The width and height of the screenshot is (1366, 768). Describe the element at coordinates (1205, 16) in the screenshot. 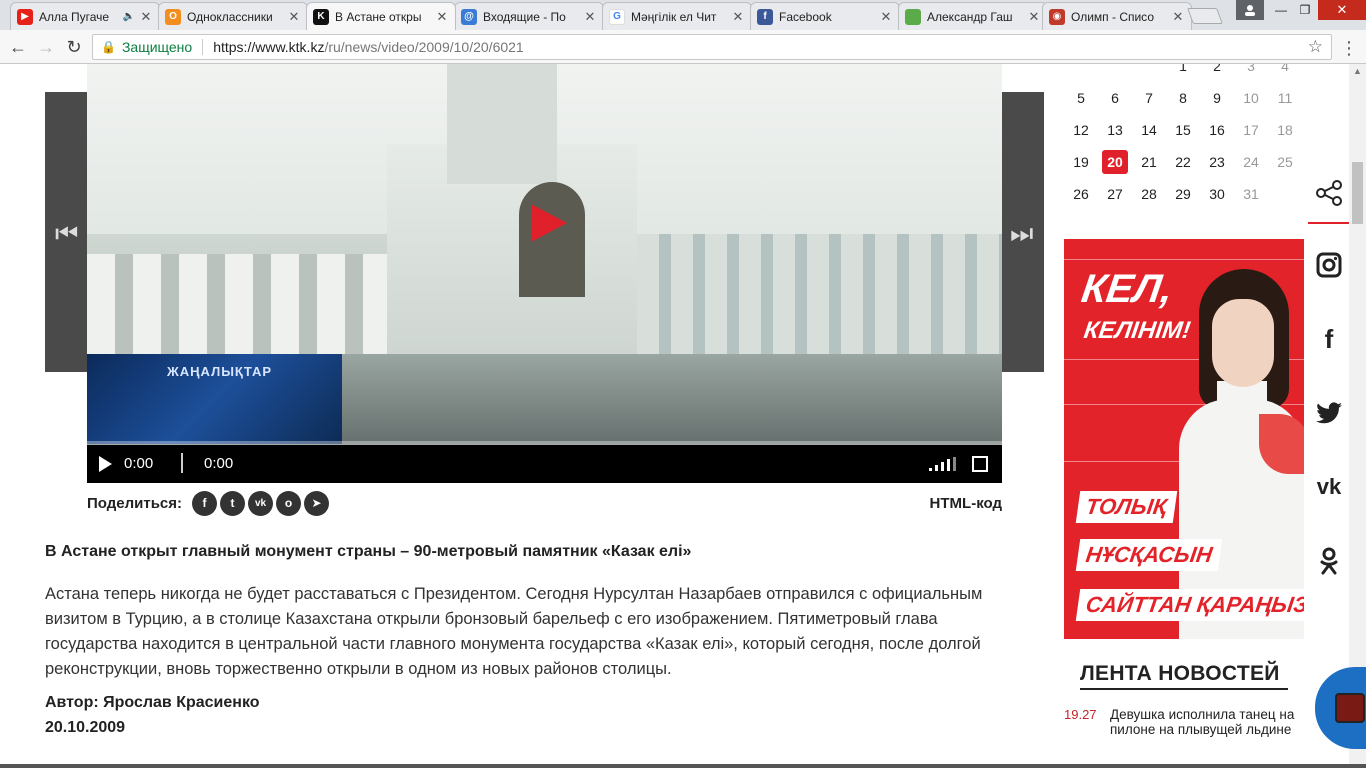

I see `new-tab-button` at that location.